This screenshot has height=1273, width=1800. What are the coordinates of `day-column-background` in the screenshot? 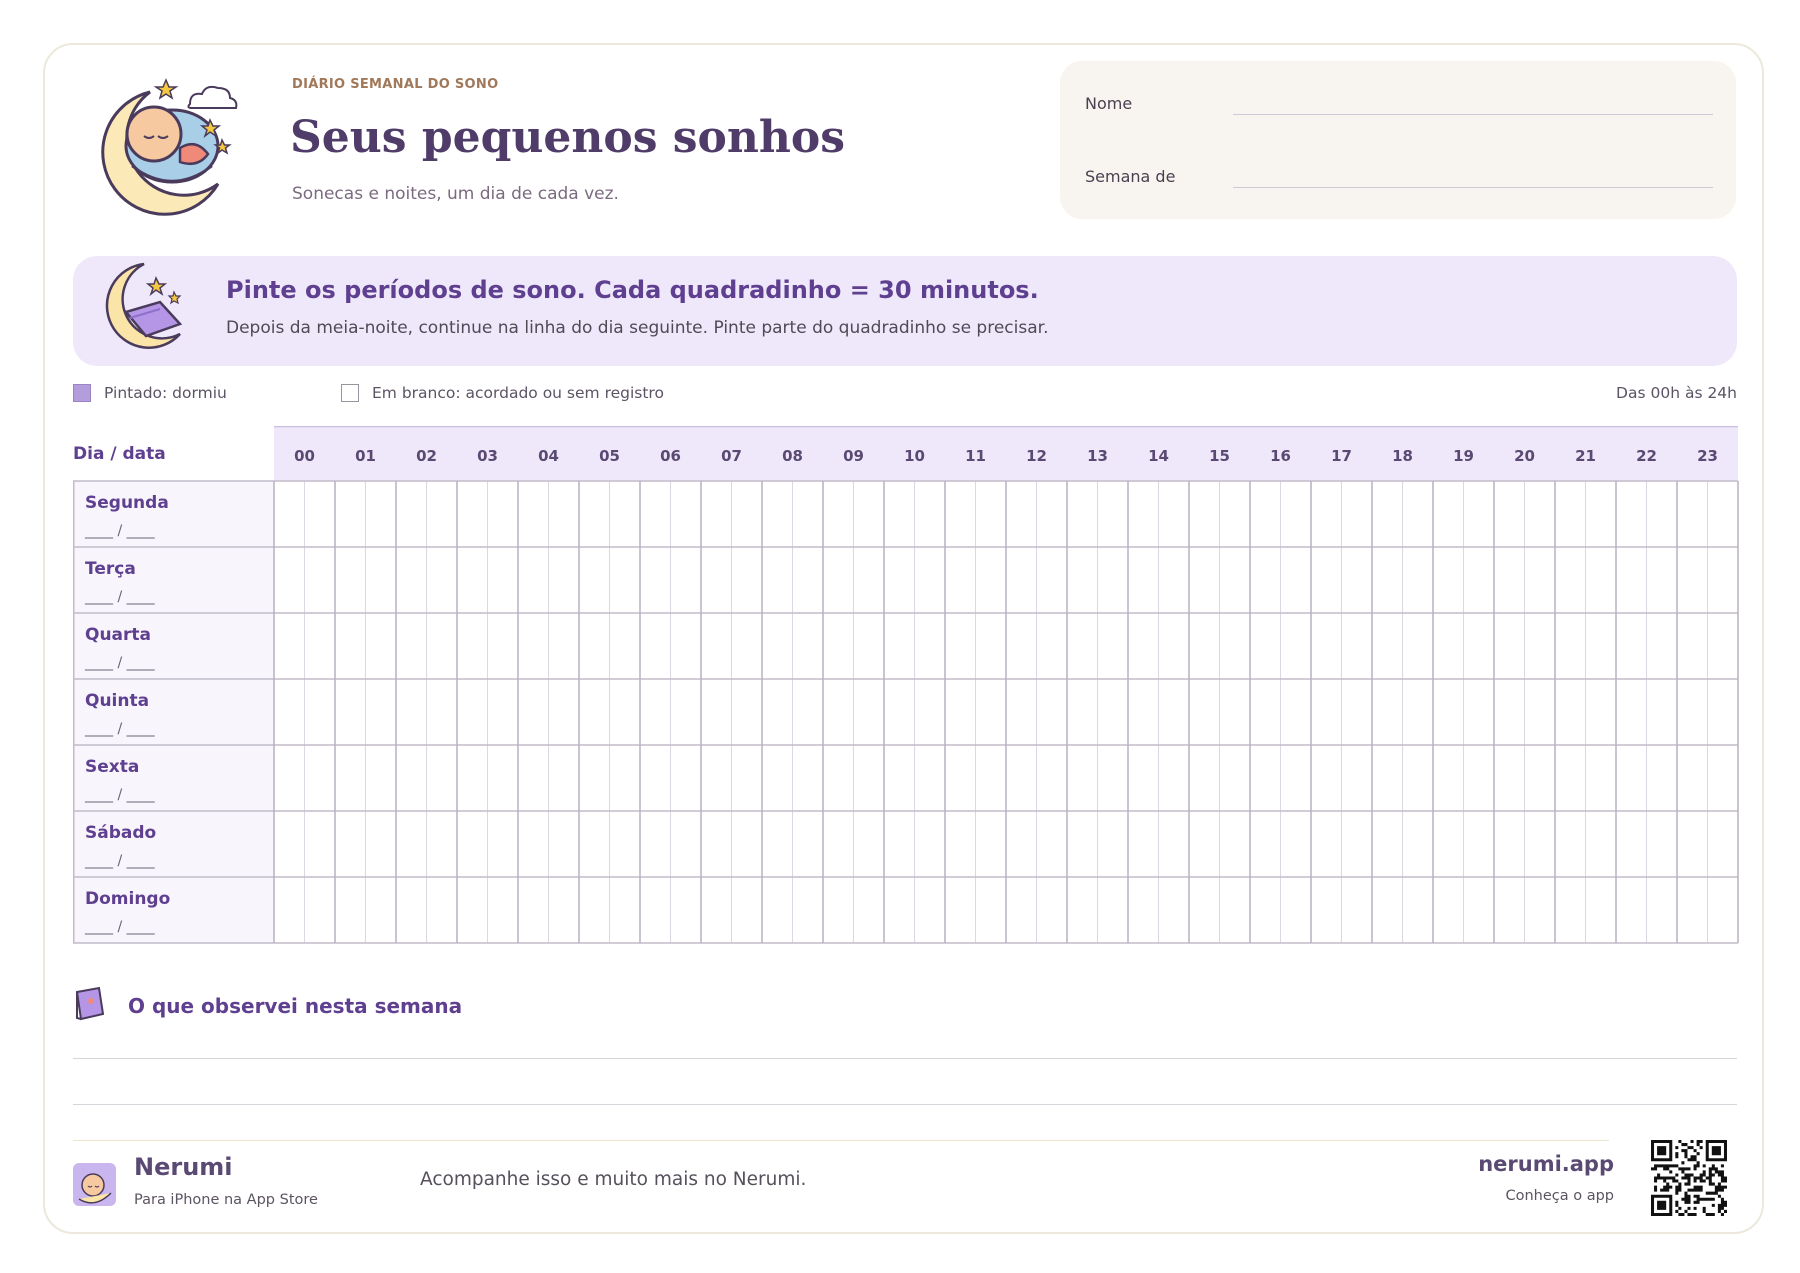 It's located at (173, 712).